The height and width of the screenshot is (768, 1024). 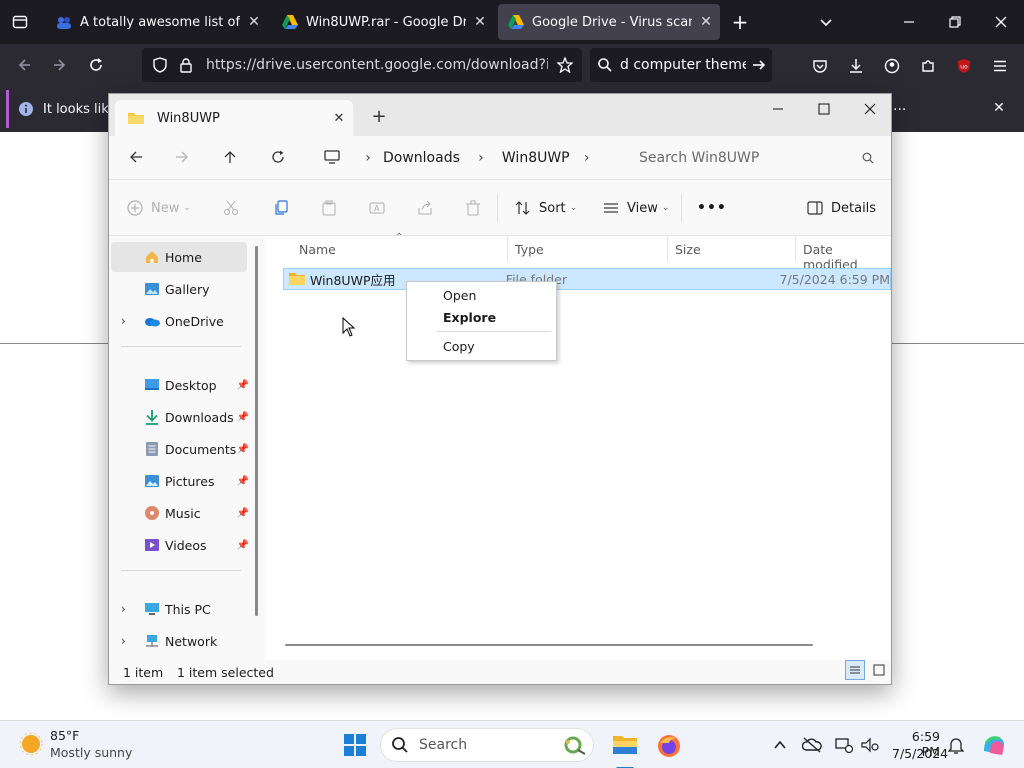 I want to click on onedrive-offline-icon, so click(x=812, y=745).